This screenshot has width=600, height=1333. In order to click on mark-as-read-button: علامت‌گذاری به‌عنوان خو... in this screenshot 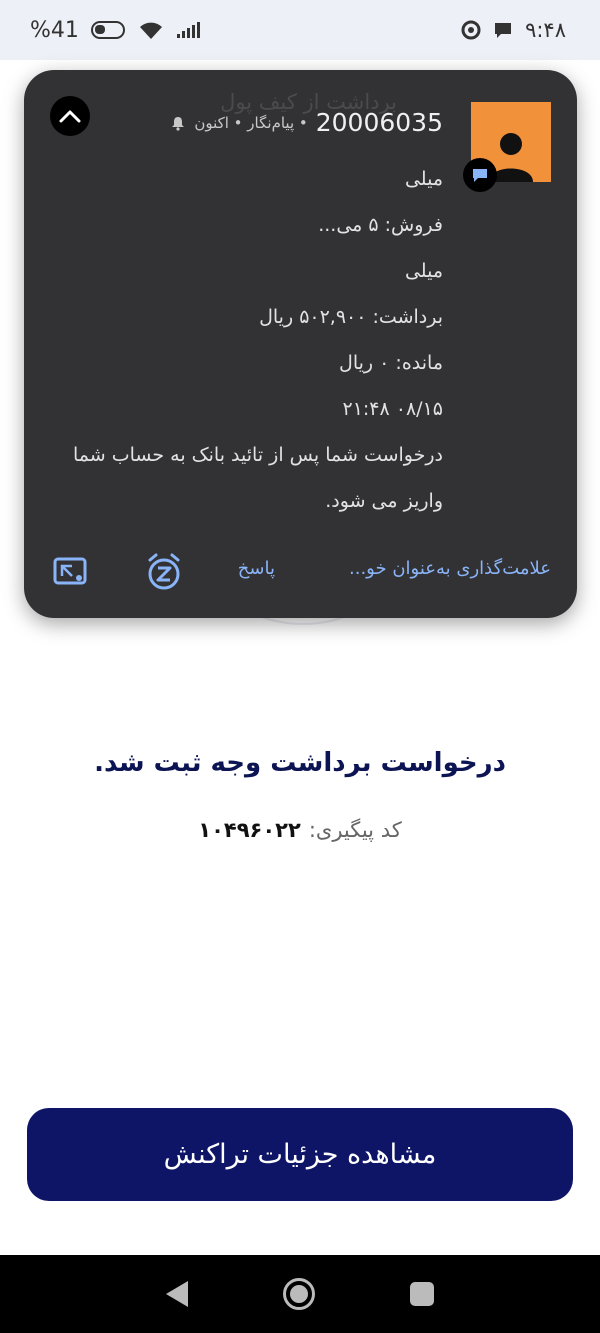, I will do `click(450, 568)`.